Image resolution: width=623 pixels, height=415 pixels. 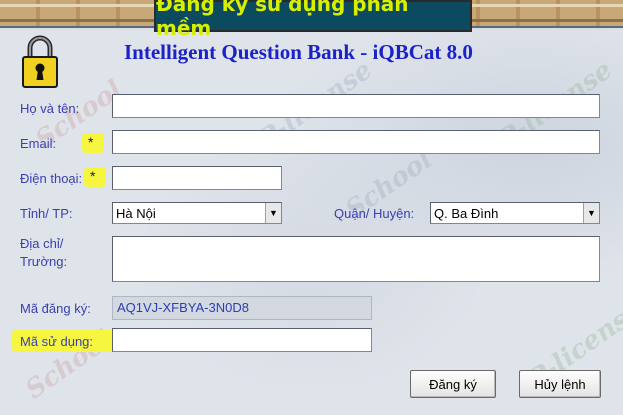 What do you see at coordinates (515, 213) in the screenshot?
I see `district-select: Q. Ba Đình ▼` at bounding box center [515, 213].